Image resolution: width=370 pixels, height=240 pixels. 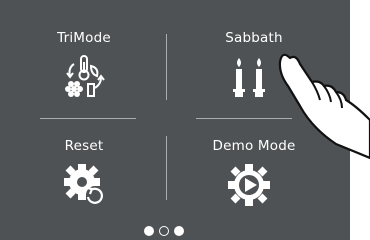 I want to click on trimode-label: TriMode, so click(x=84, y=38).